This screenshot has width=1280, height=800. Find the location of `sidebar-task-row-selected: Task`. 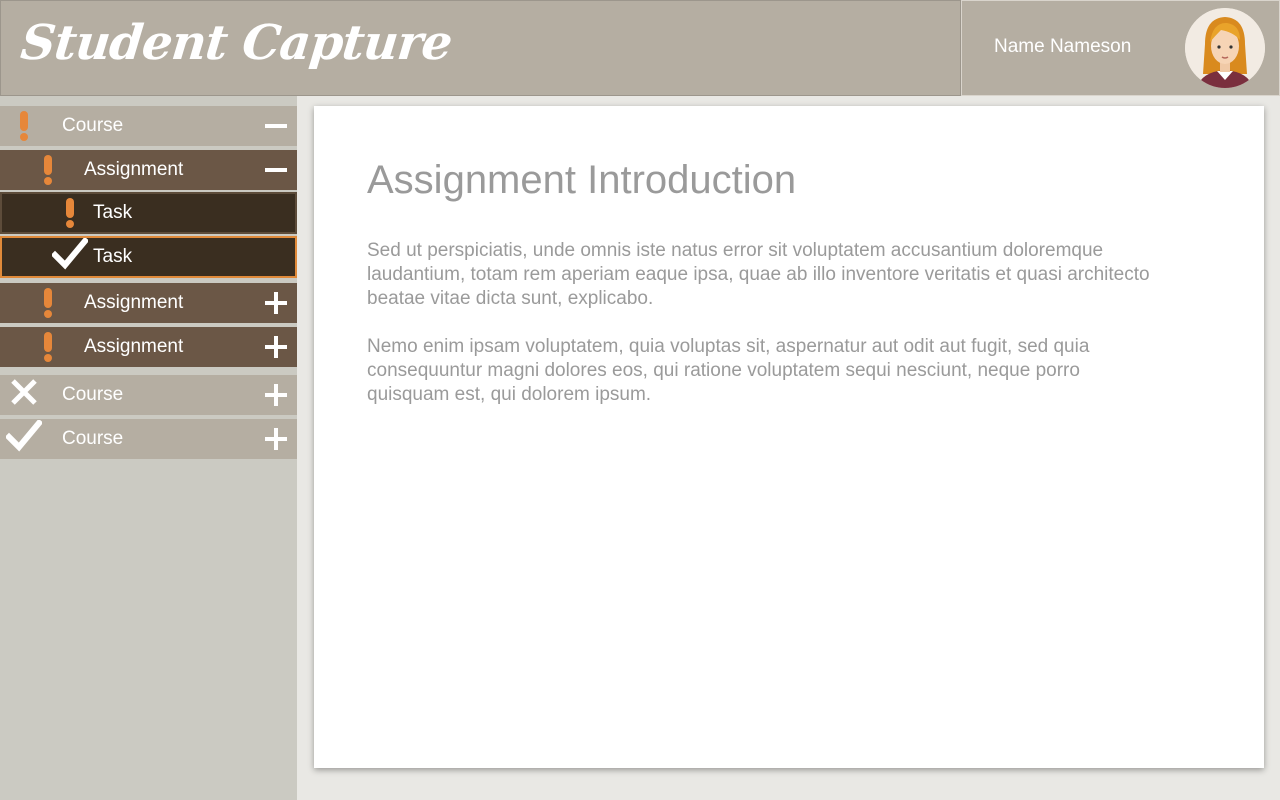

sidebar-task-row-selected: Task is located at coordinates (148, 257).